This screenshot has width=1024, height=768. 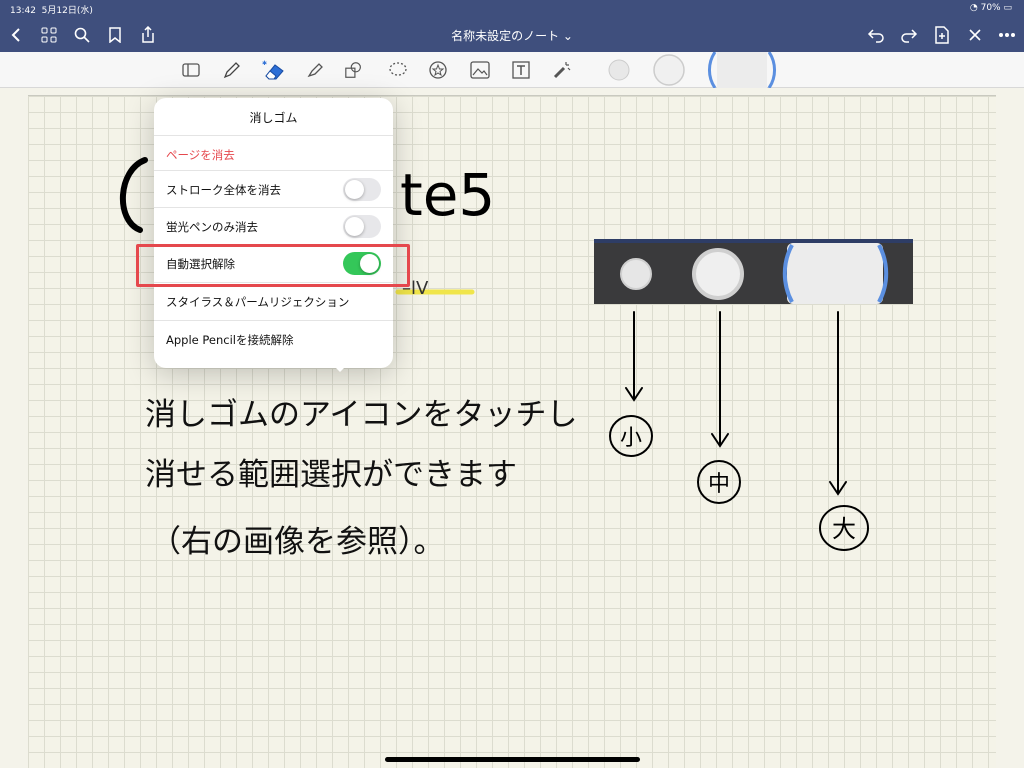 I want to click on erase-whole-stroke-row: ストローク全体を消去, so click(x=273, y=188).